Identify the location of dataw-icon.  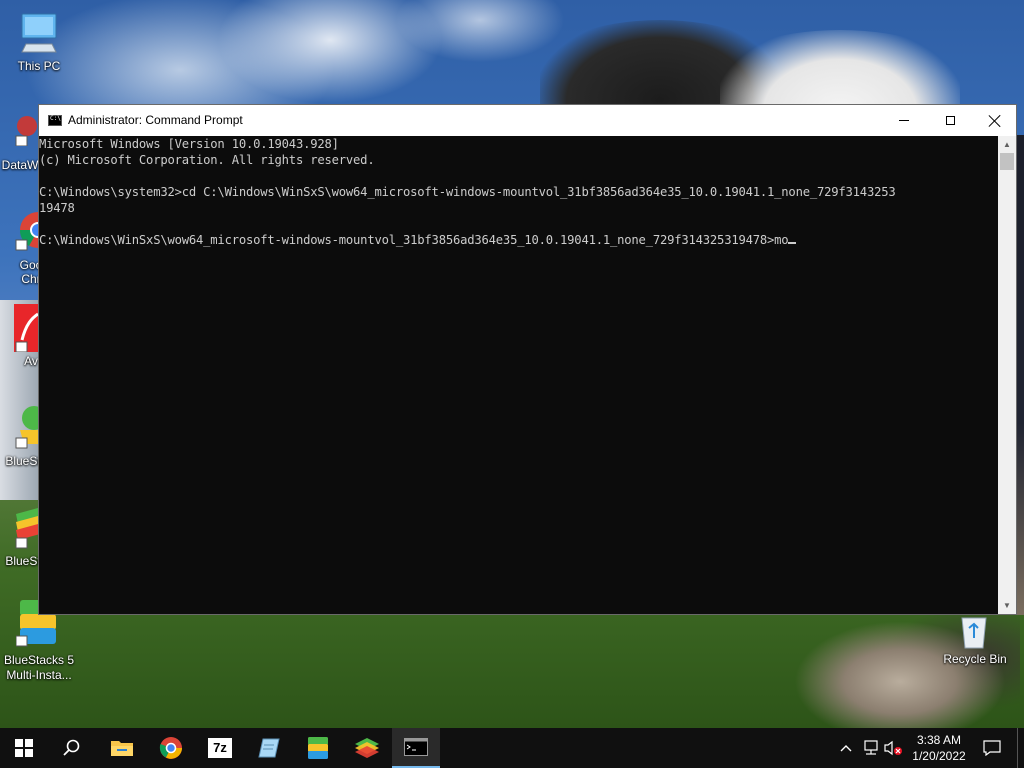
(26, 131).